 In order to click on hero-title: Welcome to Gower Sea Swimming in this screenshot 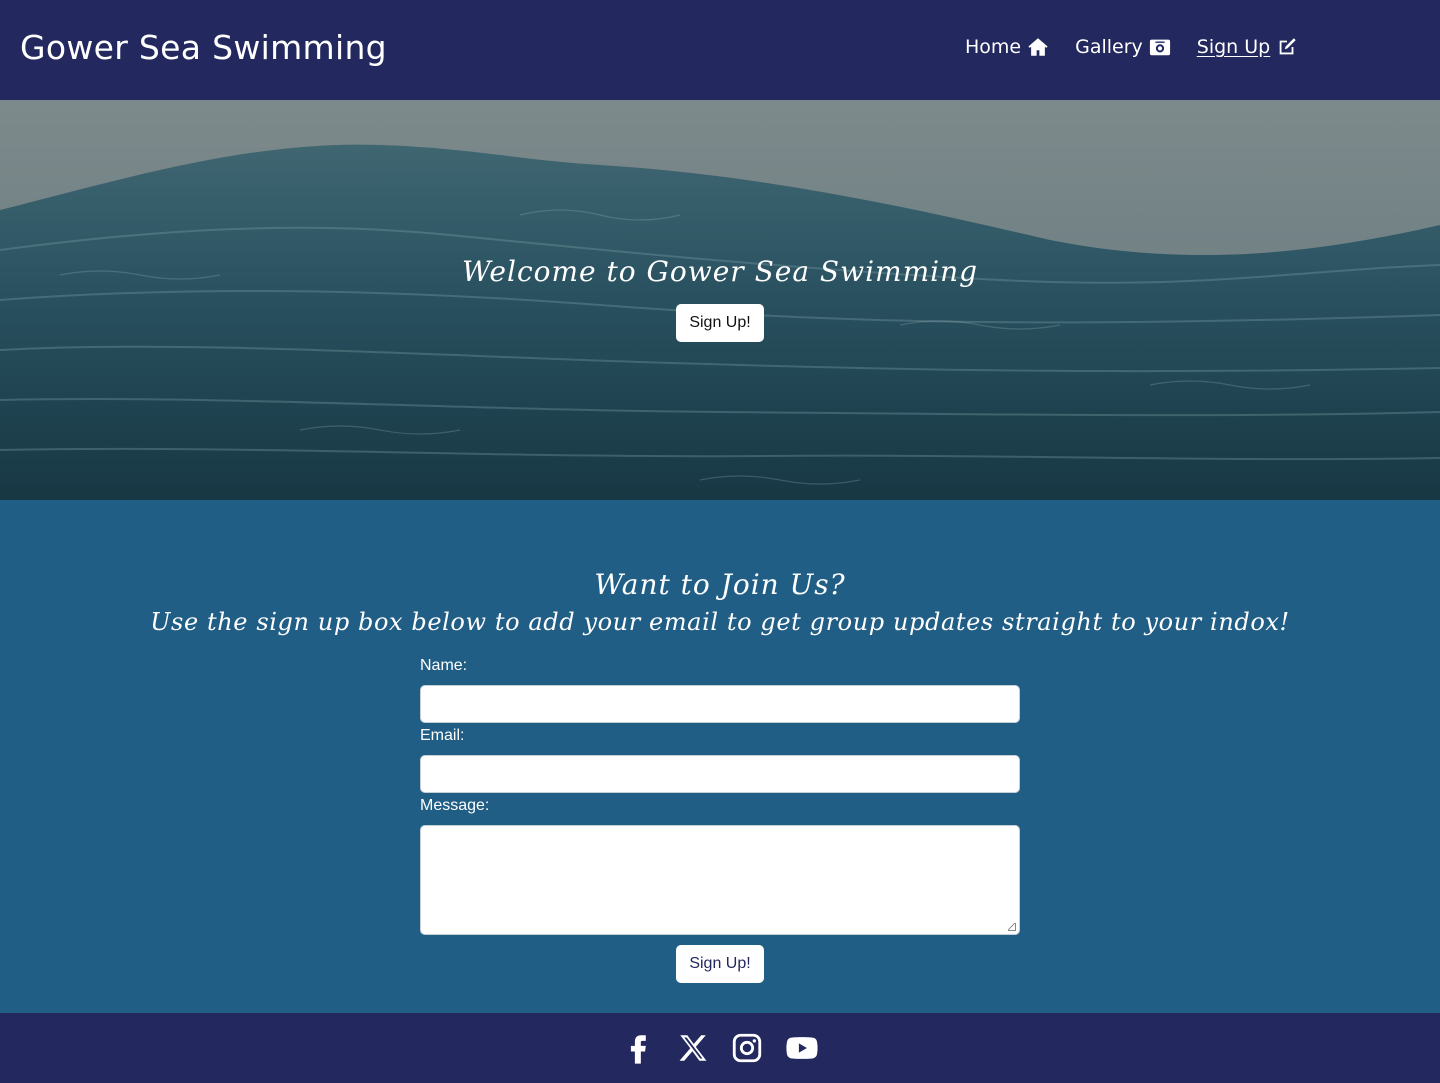, I will do `click(720, 271)`.